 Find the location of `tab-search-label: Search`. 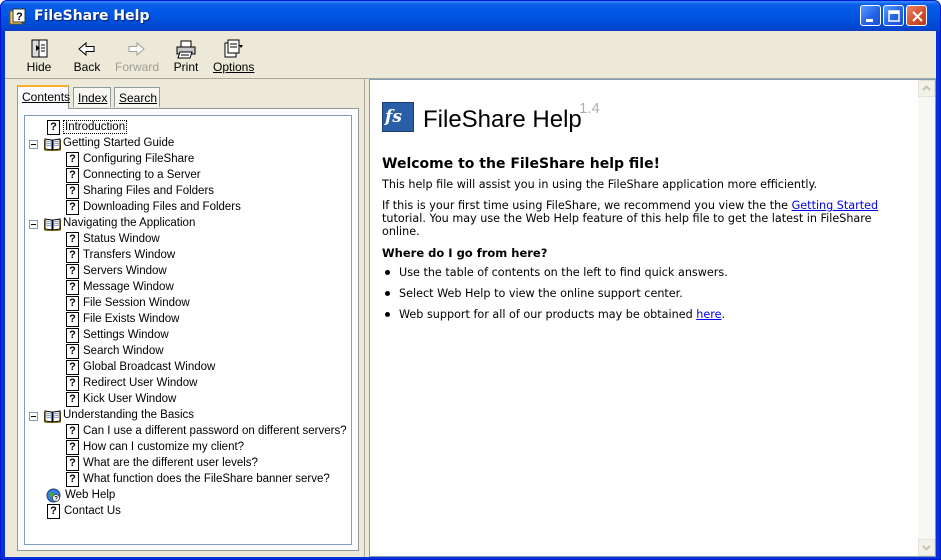

tab-search-label: Search is located at coordinates (138, 98).